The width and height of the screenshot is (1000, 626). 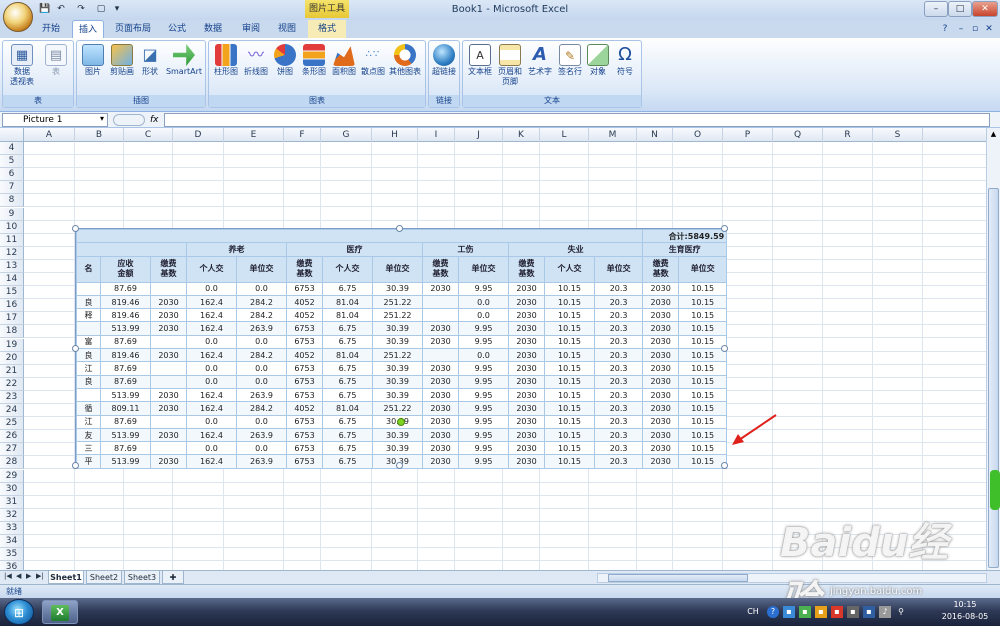 What do you see at coordinates (129, 120) in the screenshot?
I see `formula-bar-zoom-control` at bounding box center [129, 120].